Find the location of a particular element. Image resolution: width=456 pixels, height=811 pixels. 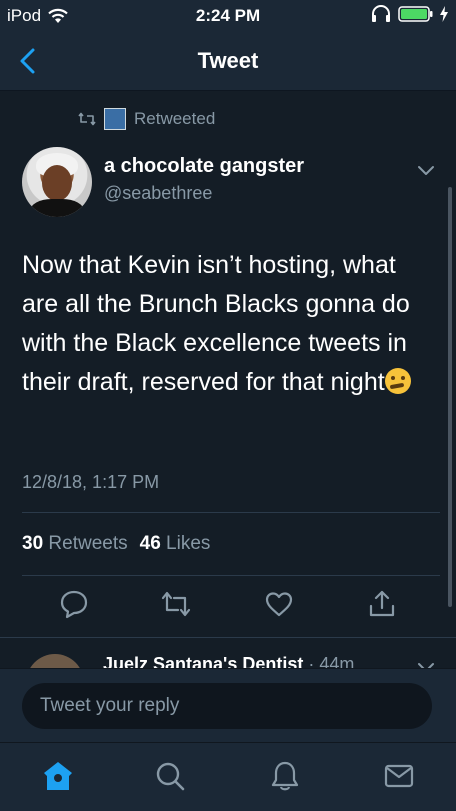

tab-bar is located at coordinates (228, 776).